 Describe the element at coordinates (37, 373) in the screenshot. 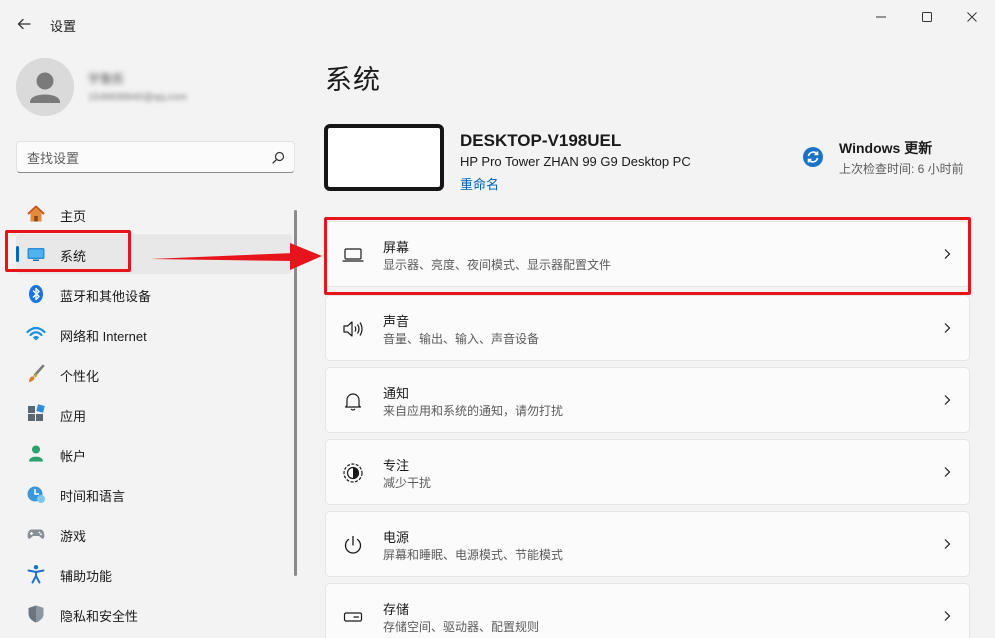

I see `paintbrush-icon` at that location.